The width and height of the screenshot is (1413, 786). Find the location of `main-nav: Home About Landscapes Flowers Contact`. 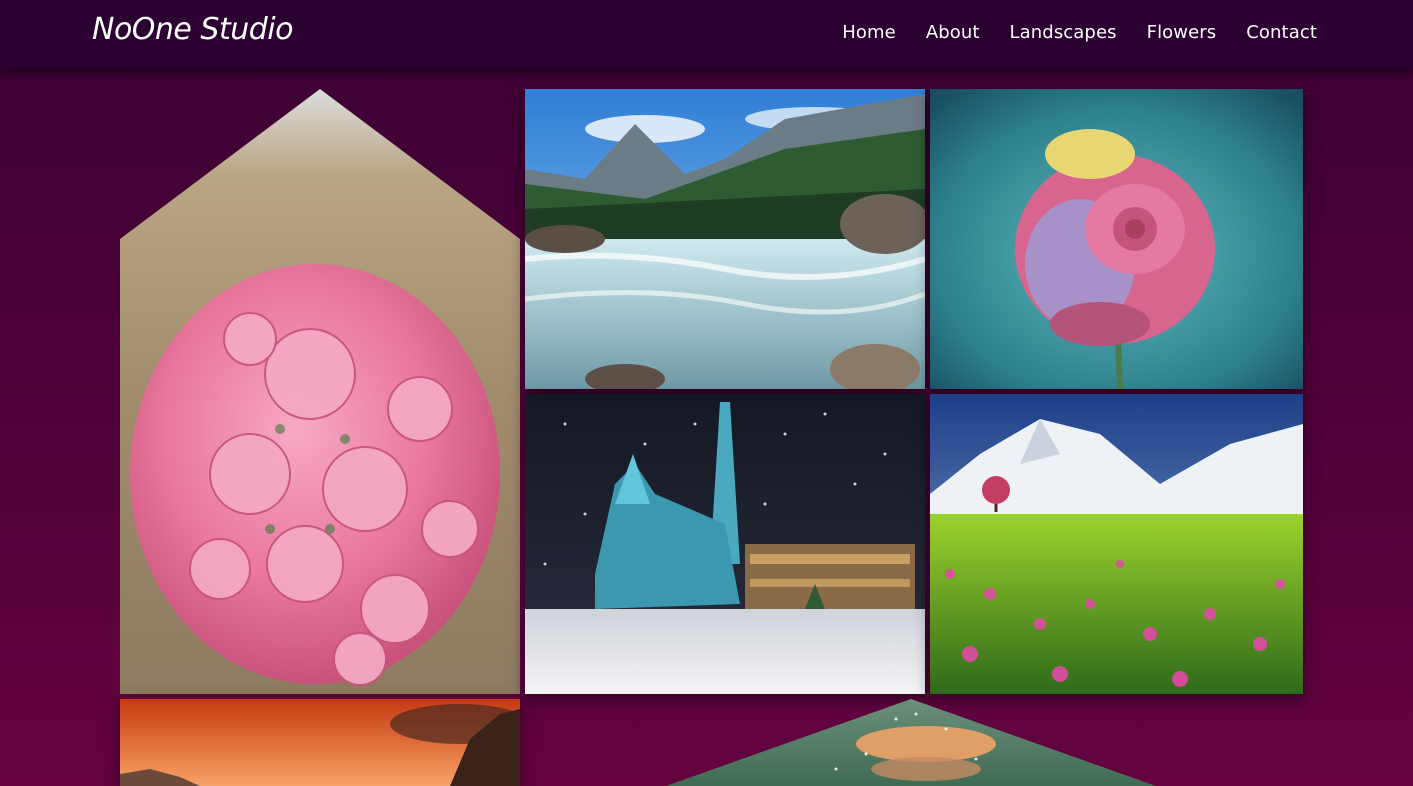

main-nav: Home About Landscapes Flowers Contact is located at coordinates (1079, 32).